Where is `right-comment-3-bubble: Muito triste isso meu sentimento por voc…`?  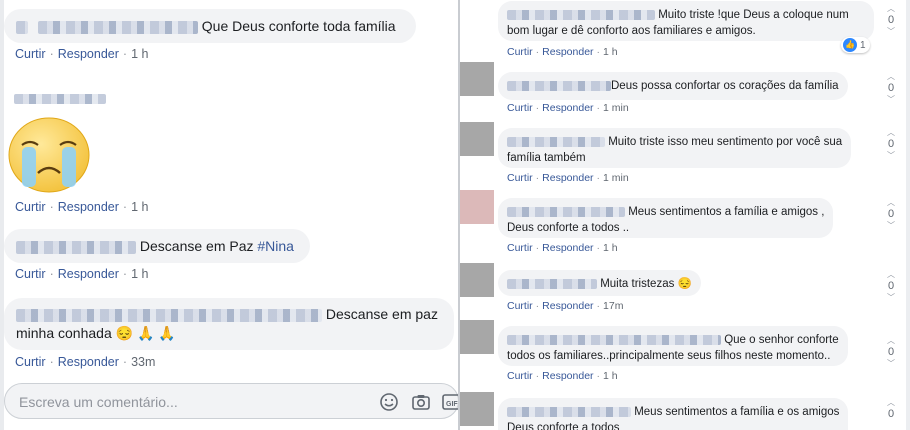 right-comment-3-bubble: Muito triste isso meu sentimento por voc… is located at coordinates (675, 148).